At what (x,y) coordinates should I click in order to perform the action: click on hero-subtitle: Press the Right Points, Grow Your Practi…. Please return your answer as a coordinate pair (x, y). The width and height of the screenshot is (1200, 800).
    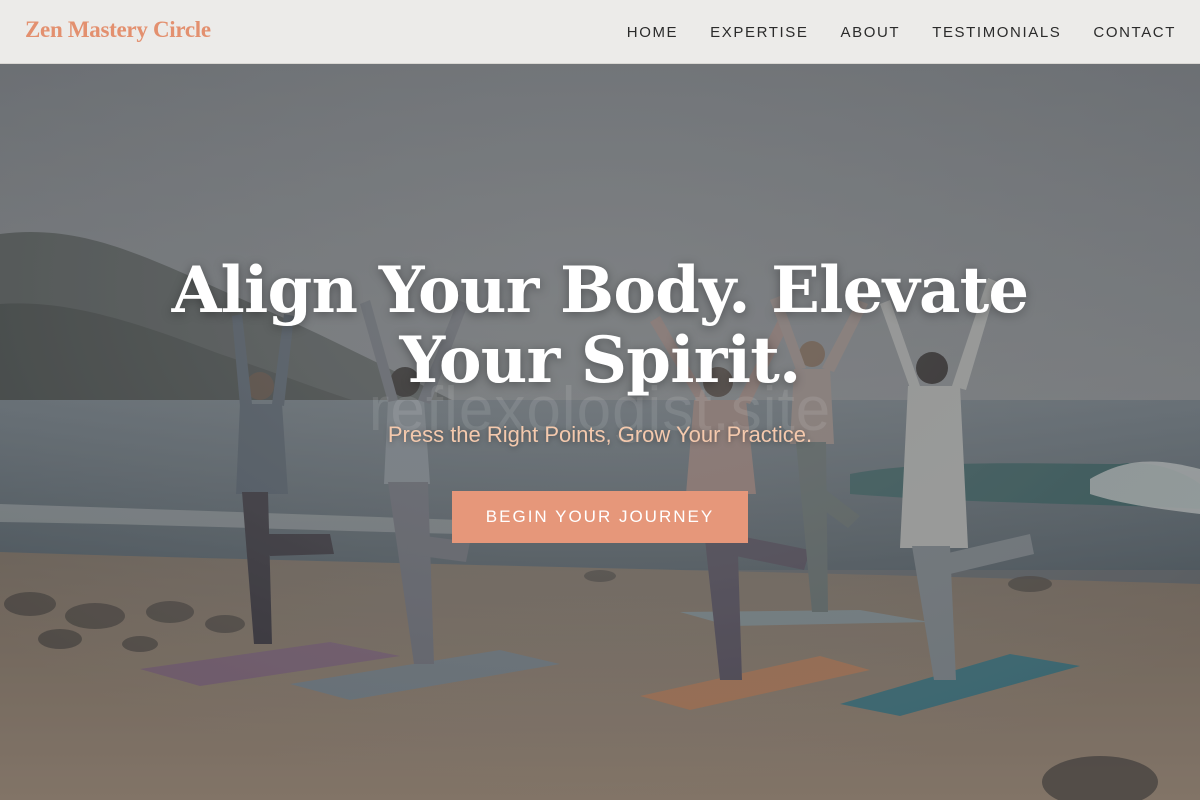
    Looking at the image, I should click on (600, 434).